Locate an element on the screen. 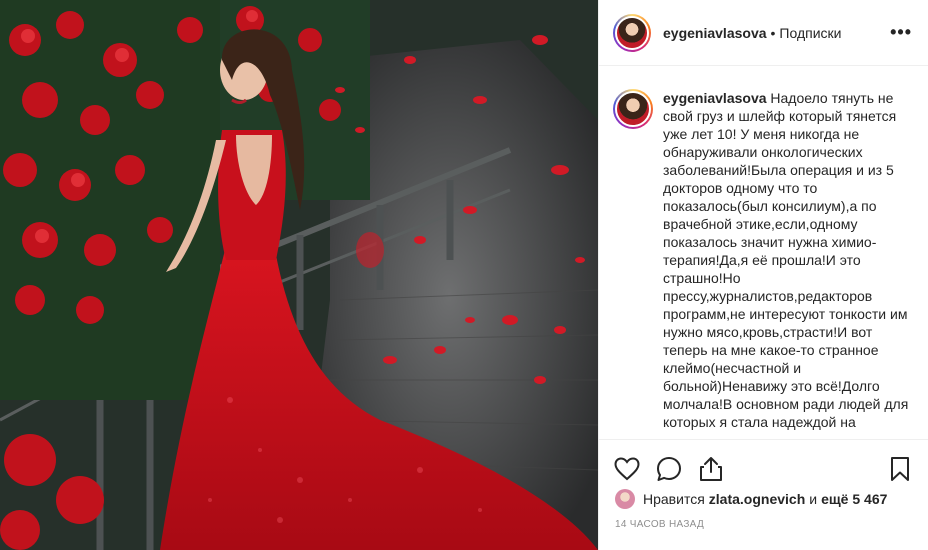 This screenshot has height=550, width=928. save-button is located at coordinates (900, 469).